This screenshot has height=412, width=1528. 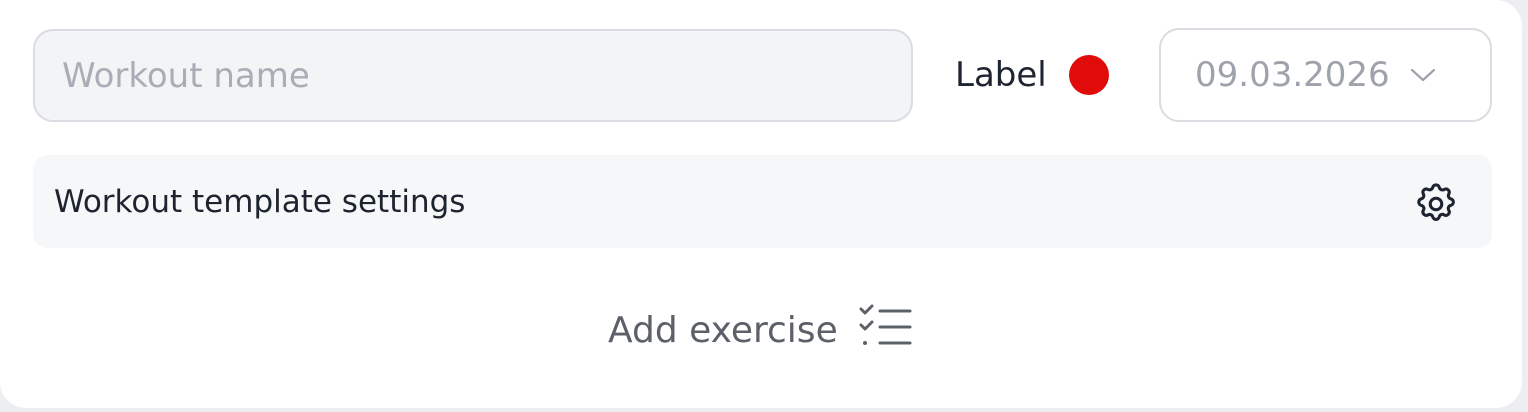 I want to click on add-exercise-label: Add exercise, so click(x=723, y=330).